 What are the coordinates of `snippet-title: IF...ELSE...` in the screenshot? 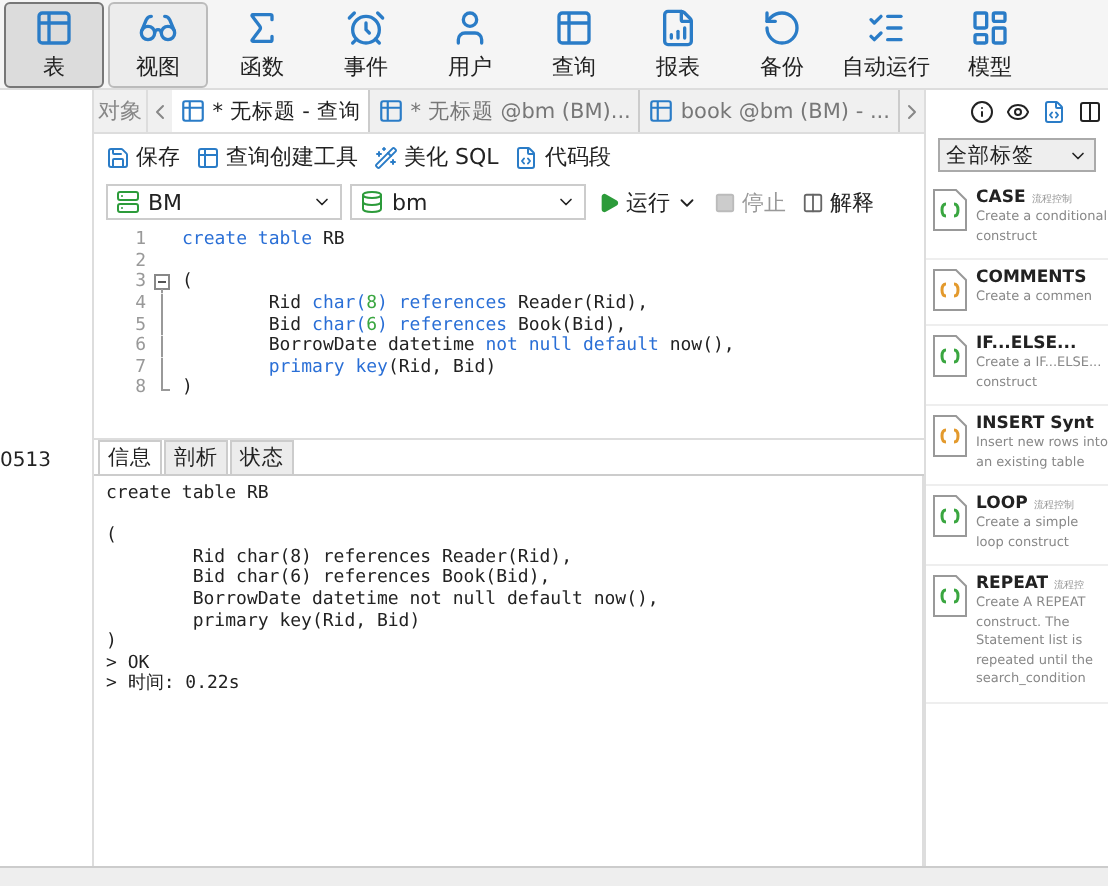 It's located at (1026, 344).